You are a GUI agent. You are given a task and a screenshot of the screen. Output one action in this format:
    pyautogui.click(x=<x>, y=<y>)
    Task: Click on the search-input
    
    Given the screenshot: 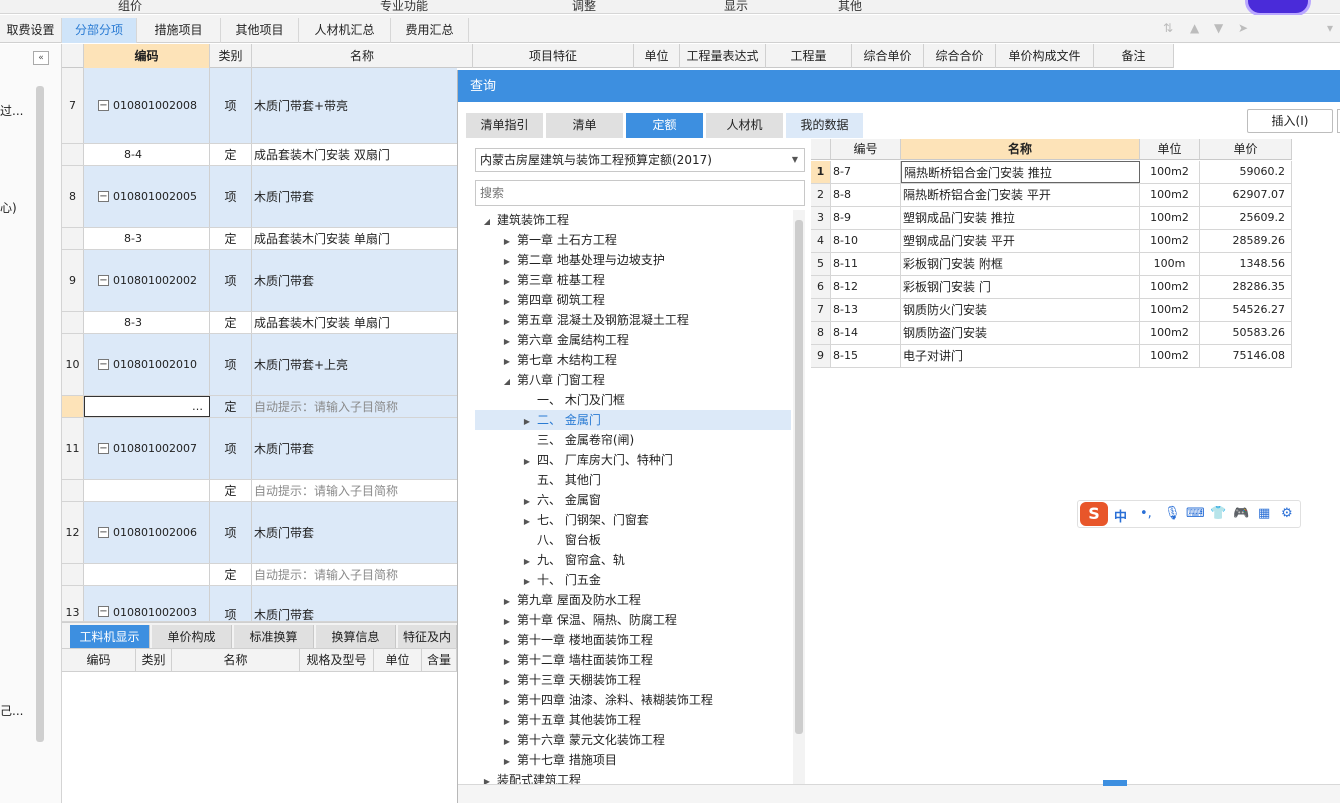 What is the action you would take?
    pyautogui.click(x=640, y=193)
    